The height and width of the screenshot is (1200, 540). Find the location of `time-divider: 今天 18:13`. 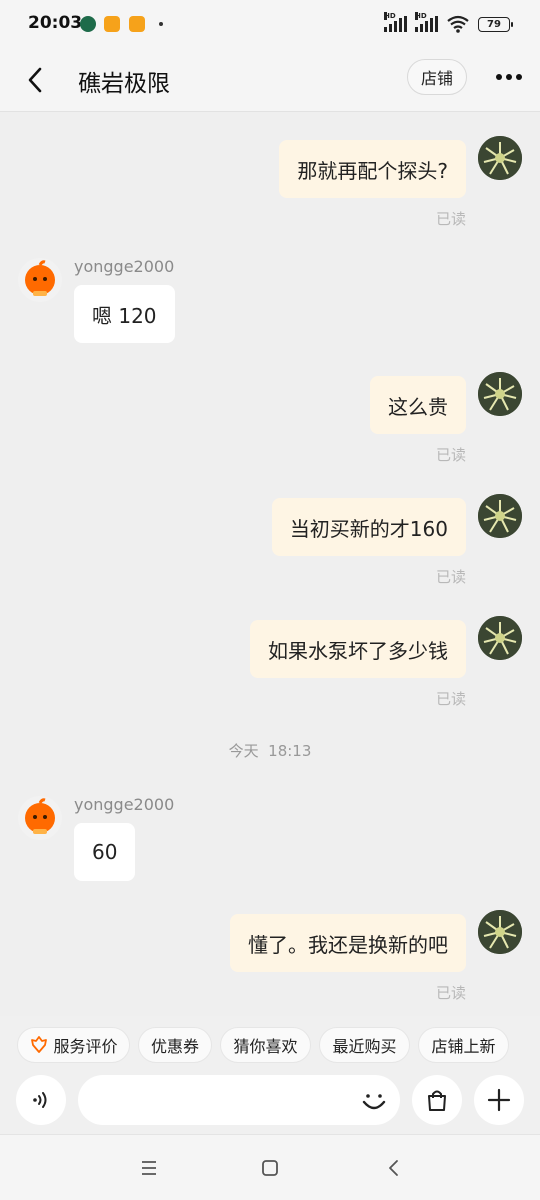

time-divider: 今天 18:13 is located at coordinates (270, 751).